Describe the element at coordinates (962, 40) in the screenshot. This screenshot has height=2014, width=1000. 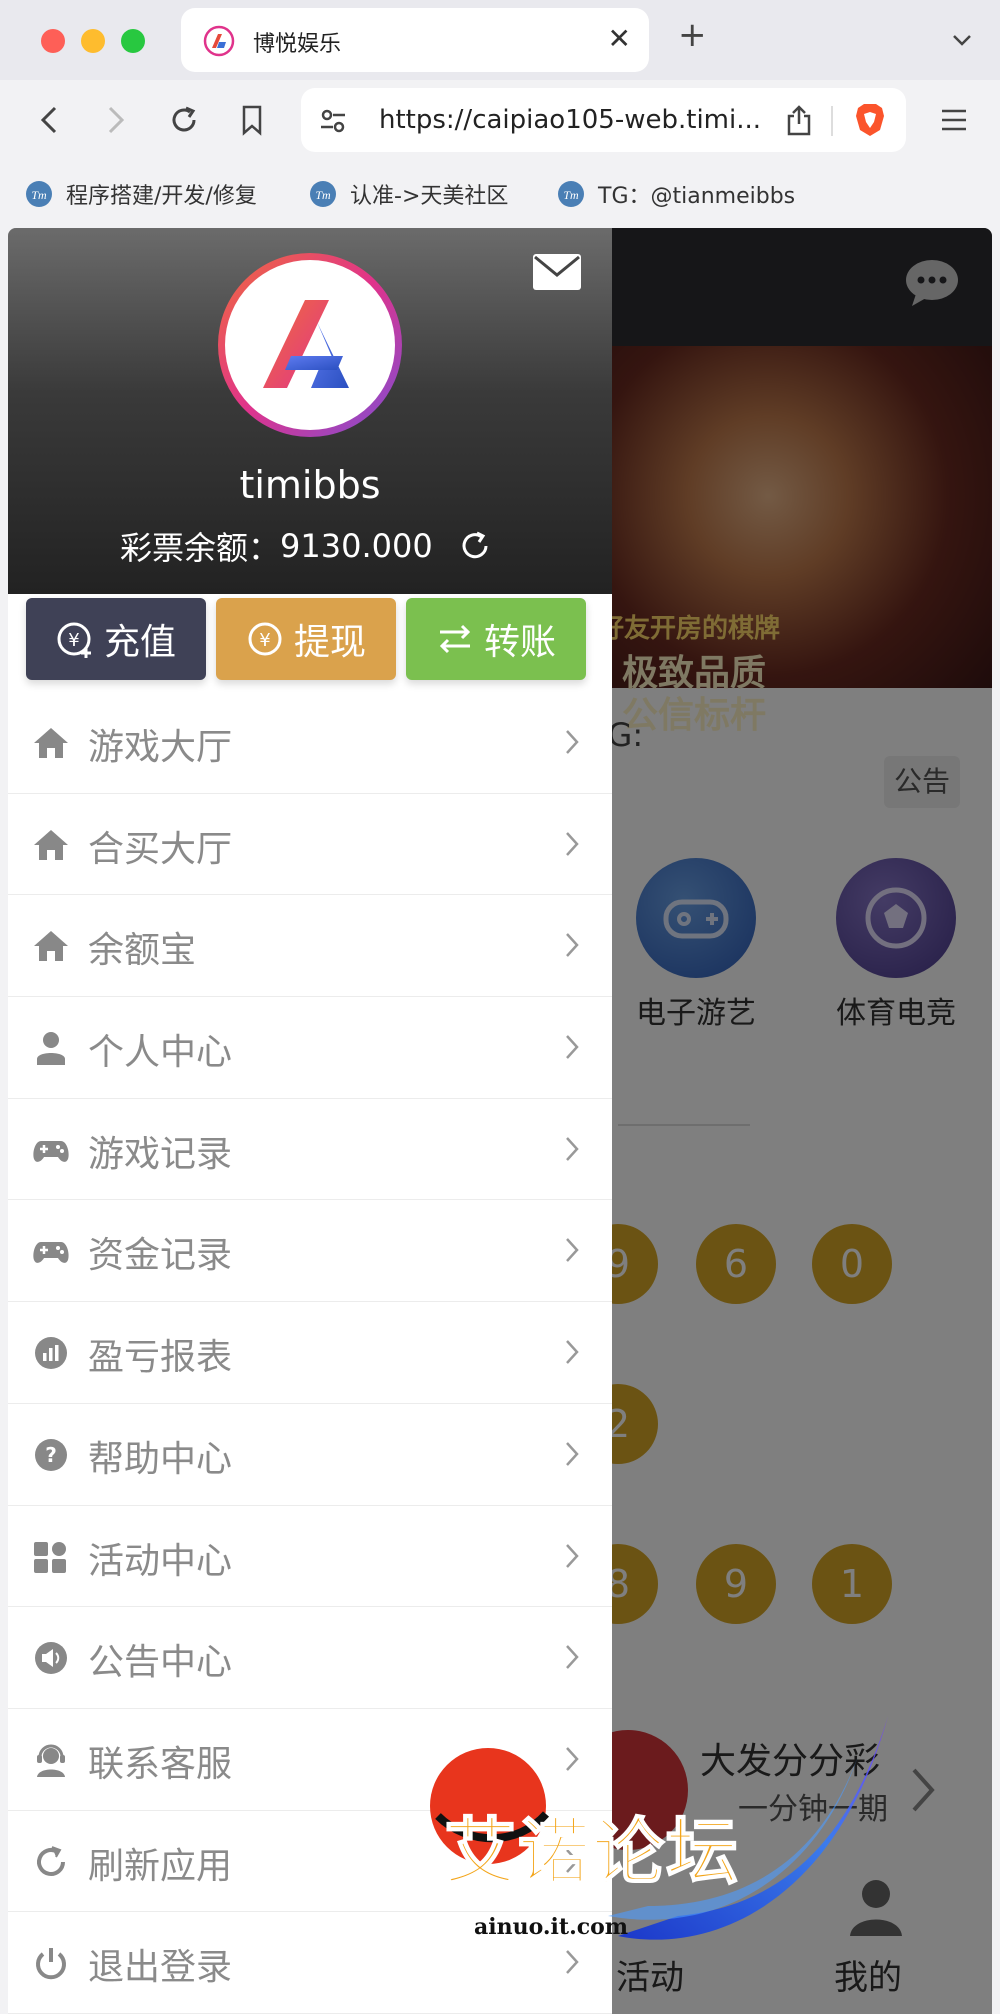
I see `chevron-down-icon` at that location.